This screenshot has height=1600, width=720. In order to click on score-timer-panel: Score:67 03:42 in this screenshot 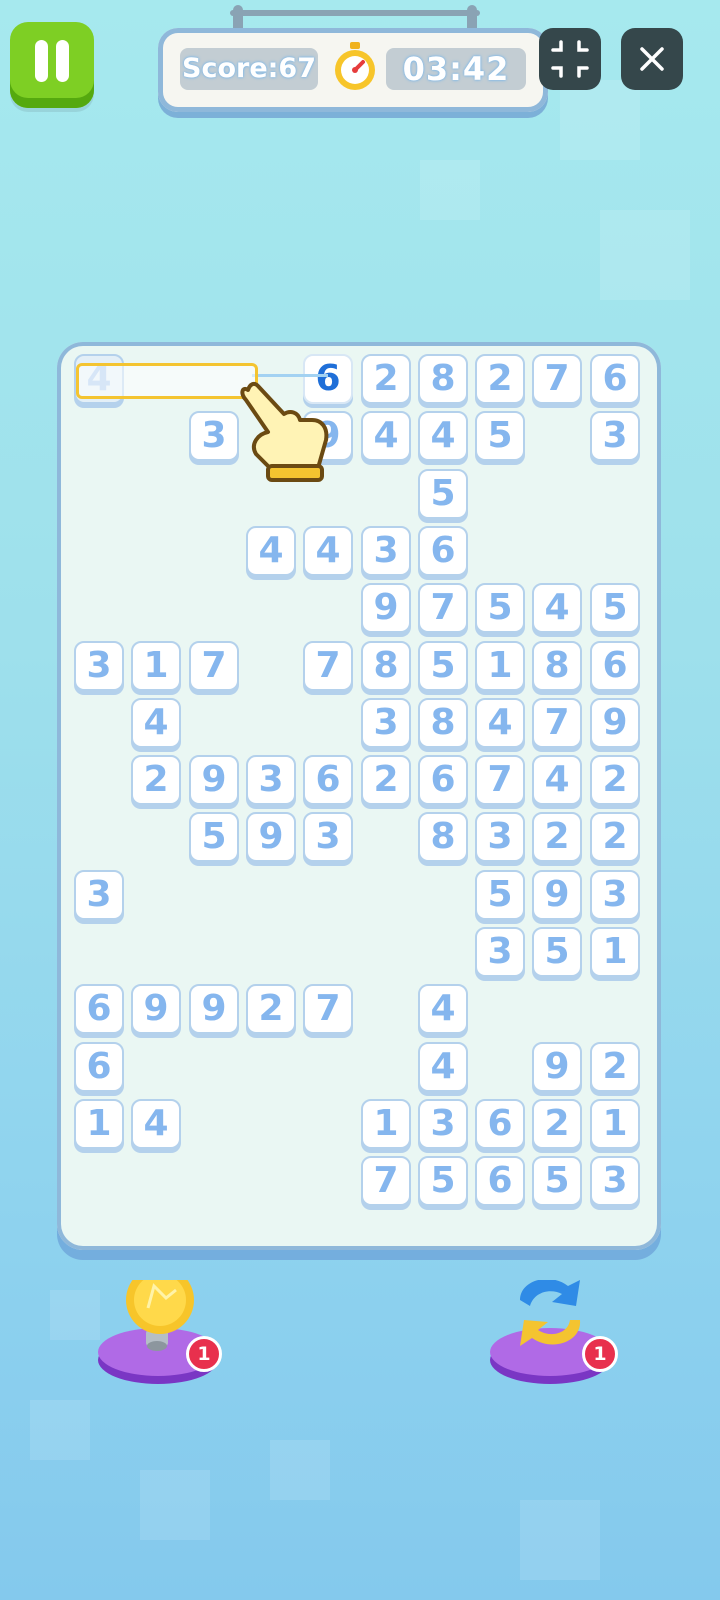, I will do `click(353, 70)`.